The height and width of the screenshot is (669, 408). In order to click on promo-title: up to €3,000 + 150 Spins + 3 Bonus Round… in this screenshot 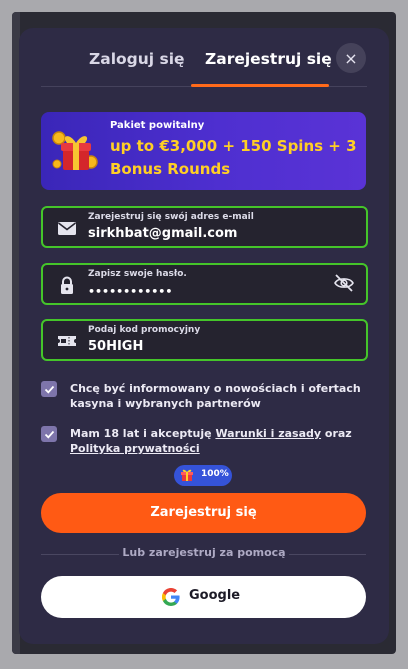, I will do `click(233, 157)`.